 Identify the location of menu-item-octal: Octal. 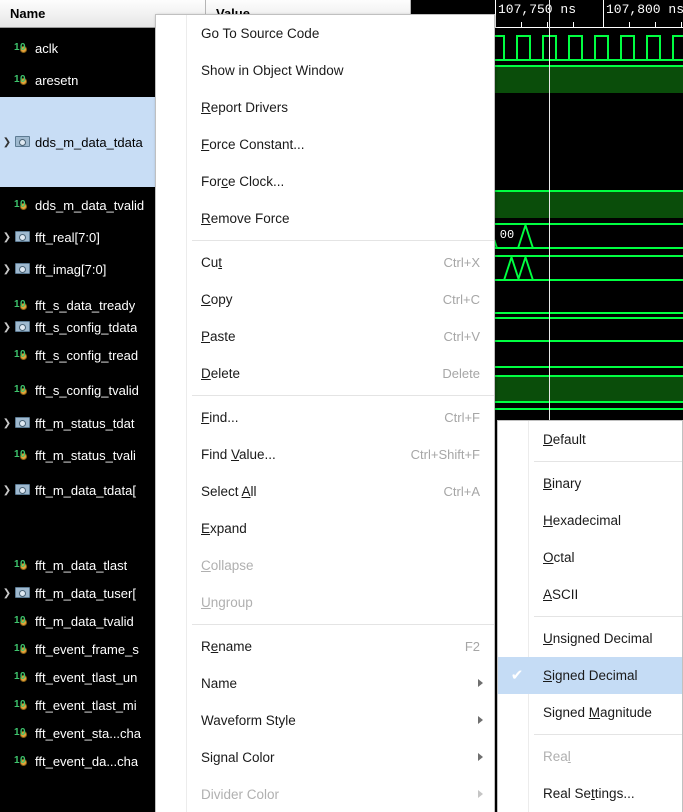
(590, 557).